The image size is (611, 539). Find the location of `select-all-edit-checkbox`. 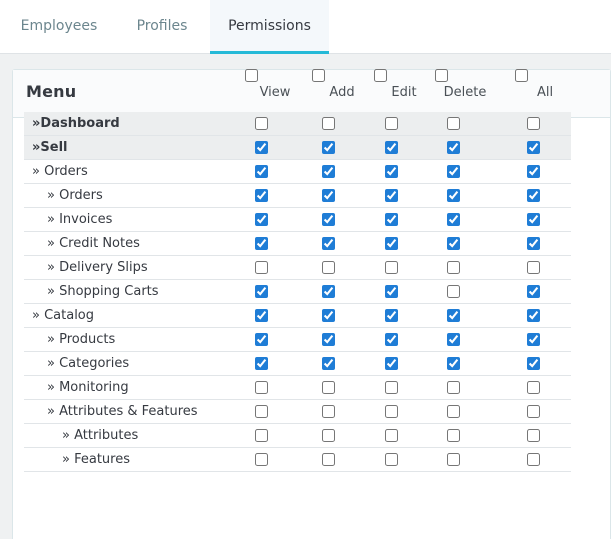

select-all-edit-checkbox is located at coordinates (380, 75).